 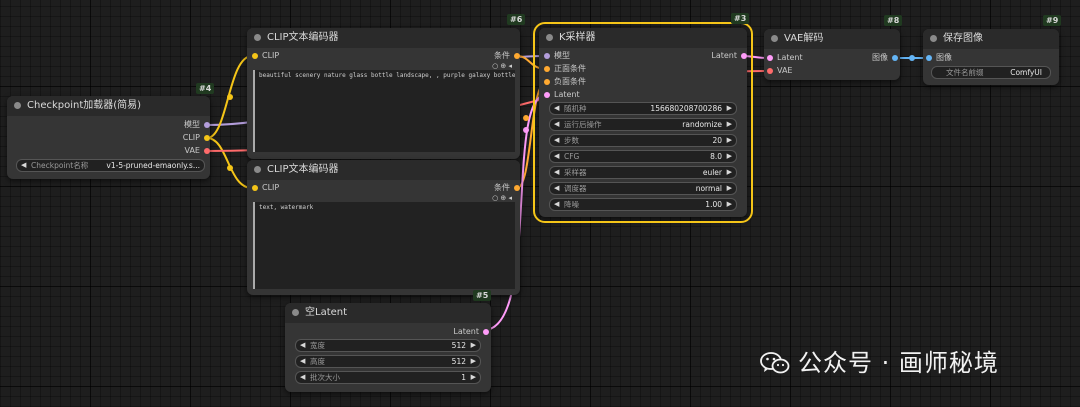 What do you see at coordinates (885, 58) in the screenshot?
I see `output-image: 图像` at bounding box center [885, 58].